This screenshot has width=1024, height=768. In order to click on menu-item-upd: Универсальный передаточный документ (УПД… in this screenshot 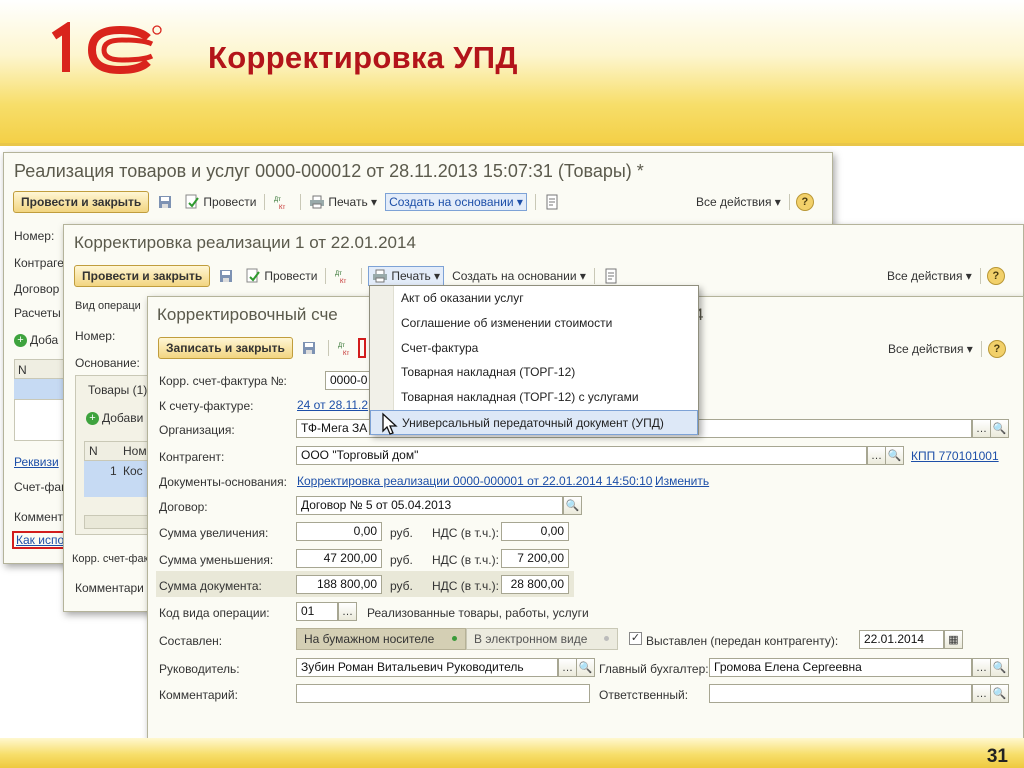, I will do `click(534, 422)`.